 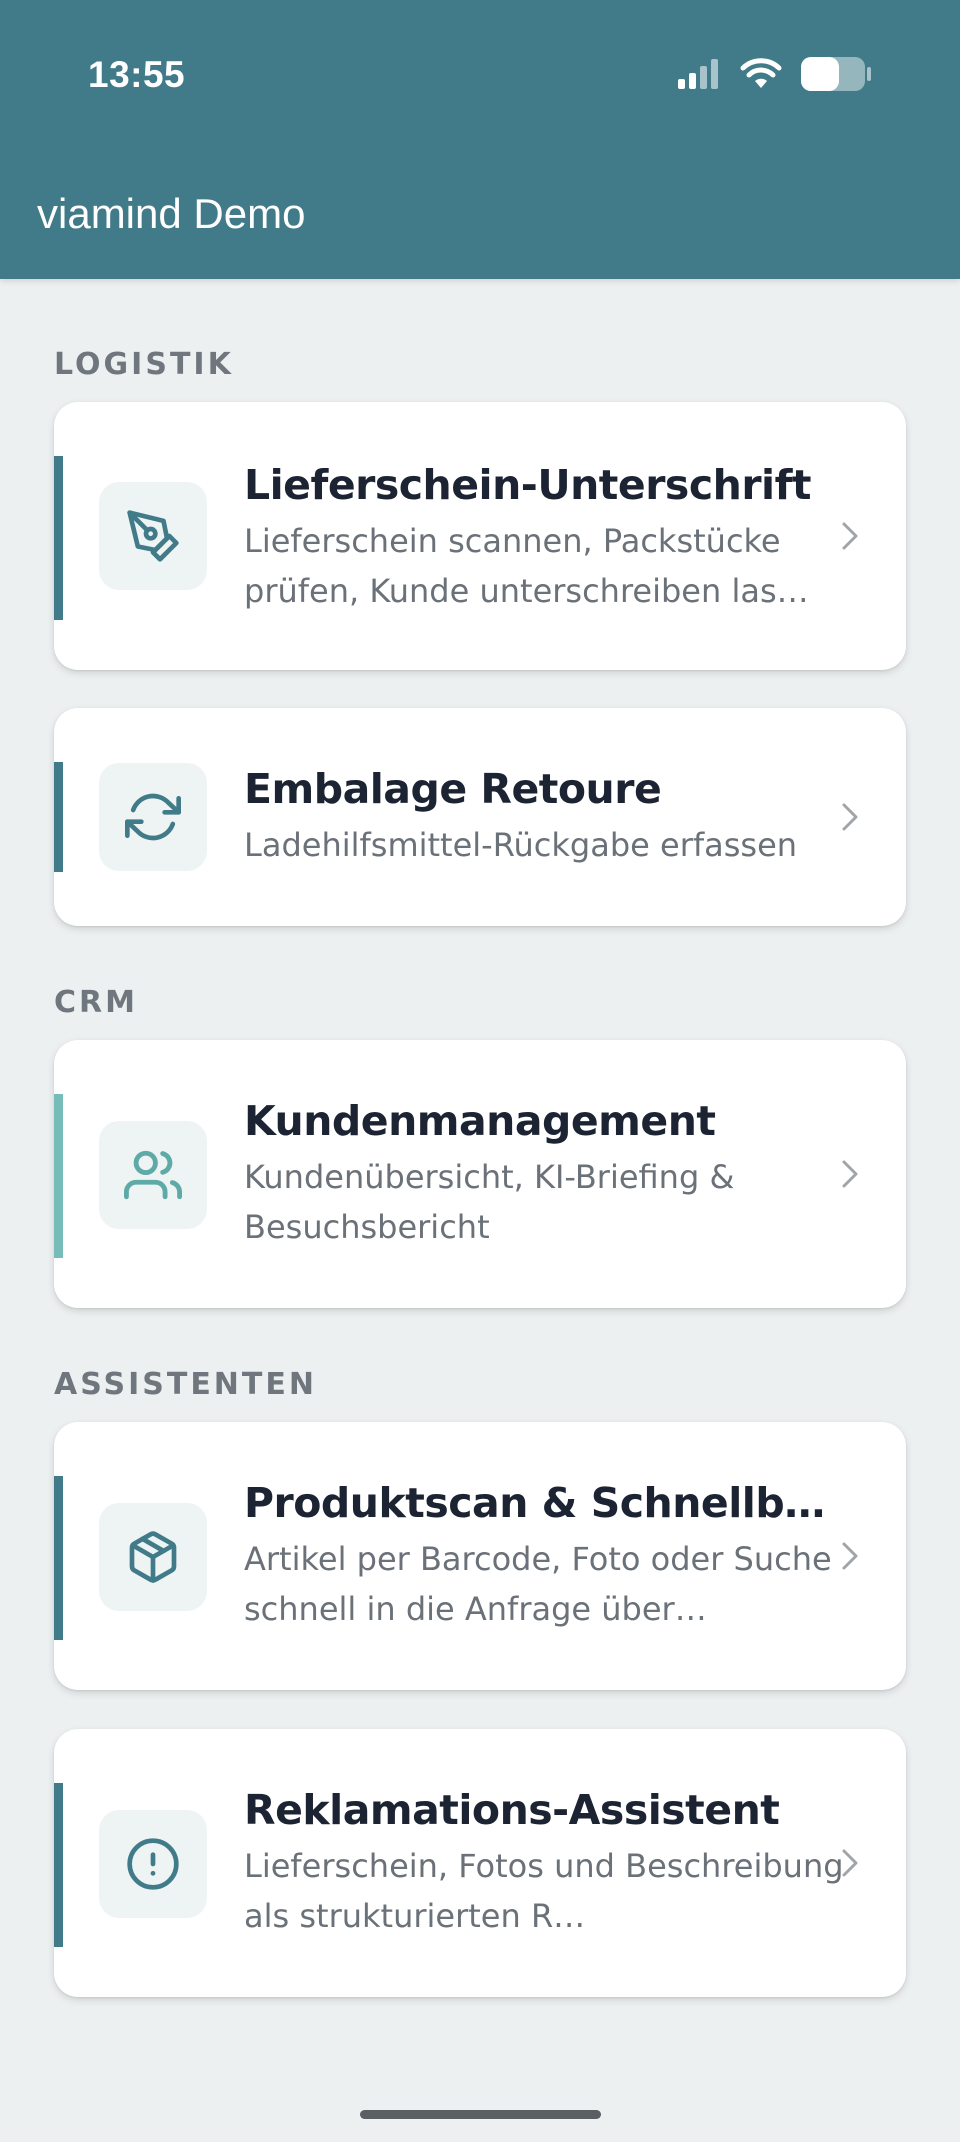 What do you see at coordinates (512, 1810) in the screenshot?
I see `card-title: Reklamations-Assistent` at bounding box center [512, 1810].